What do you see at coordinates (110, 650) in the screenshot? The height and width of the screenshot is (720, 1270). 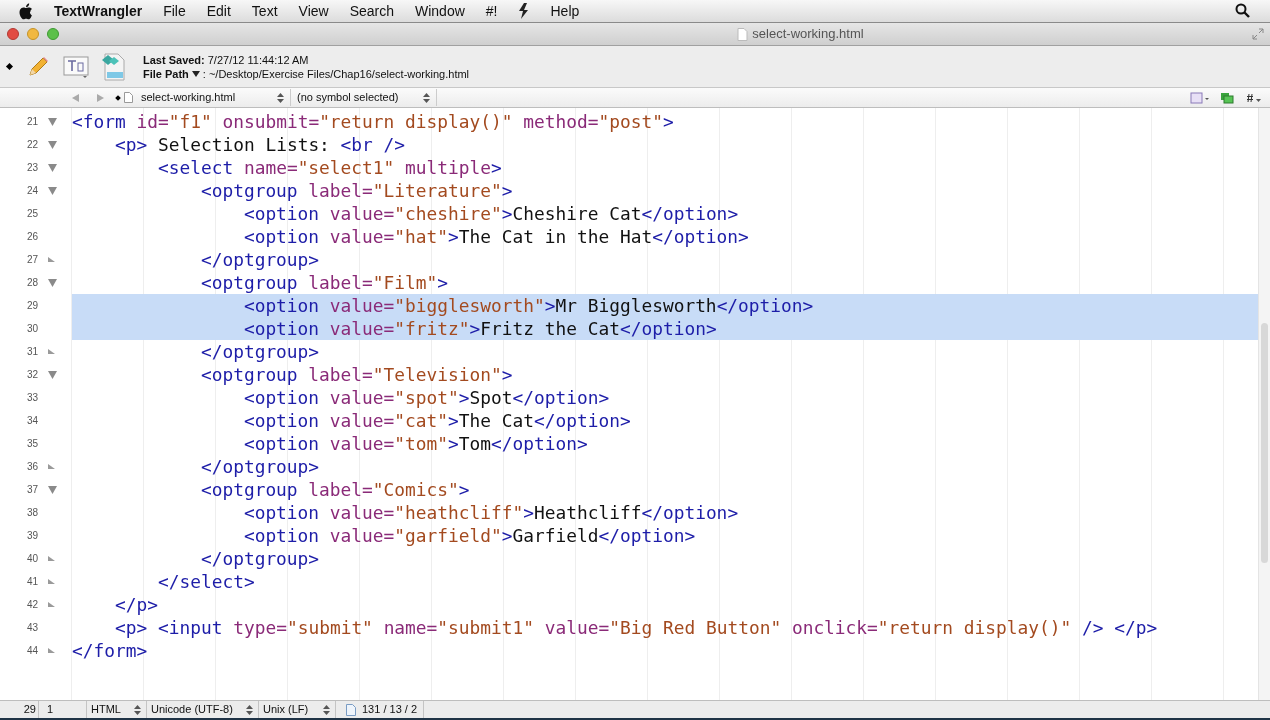 I see `code-line: </form>` at bounding box center [110, 650].